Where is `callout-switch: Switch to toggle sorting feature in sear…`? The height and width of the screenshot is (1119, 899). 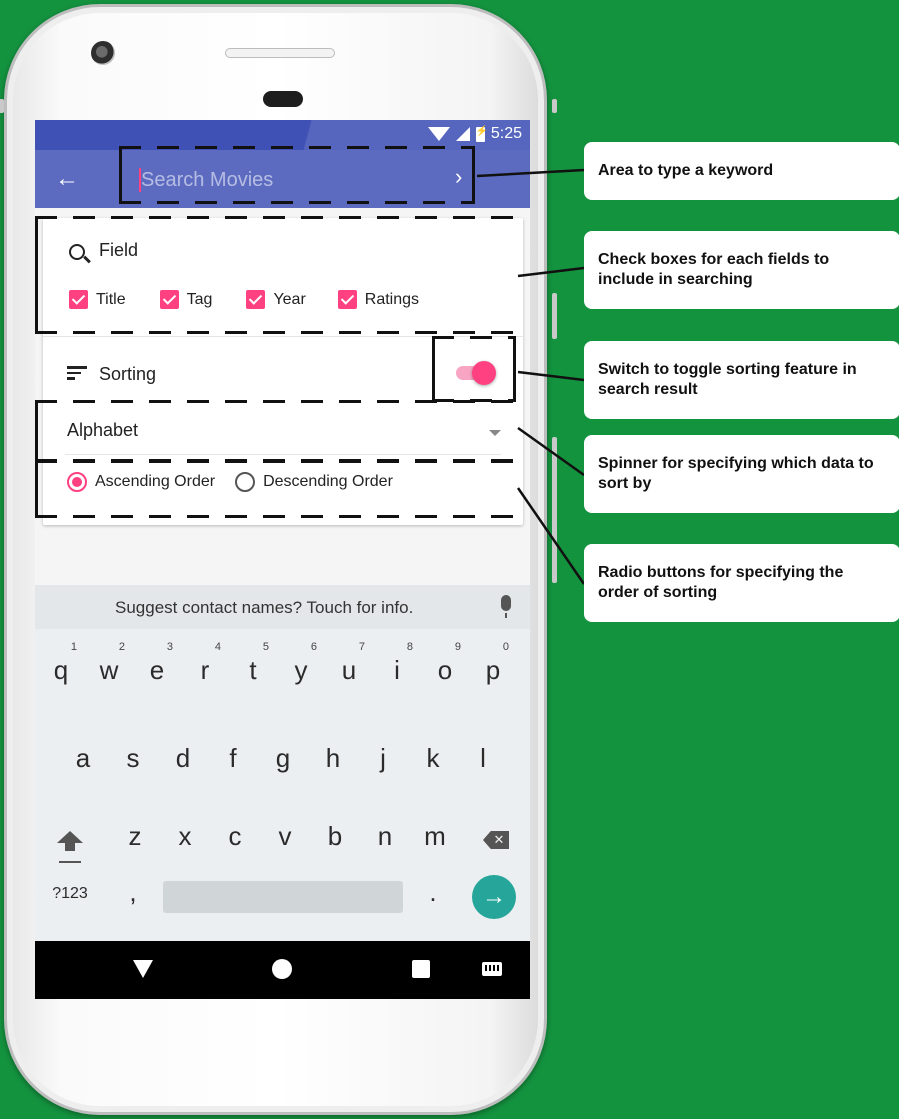 callout-switch: Switch to toggle sorting feature in sear… is located at coordinates (741, 380).